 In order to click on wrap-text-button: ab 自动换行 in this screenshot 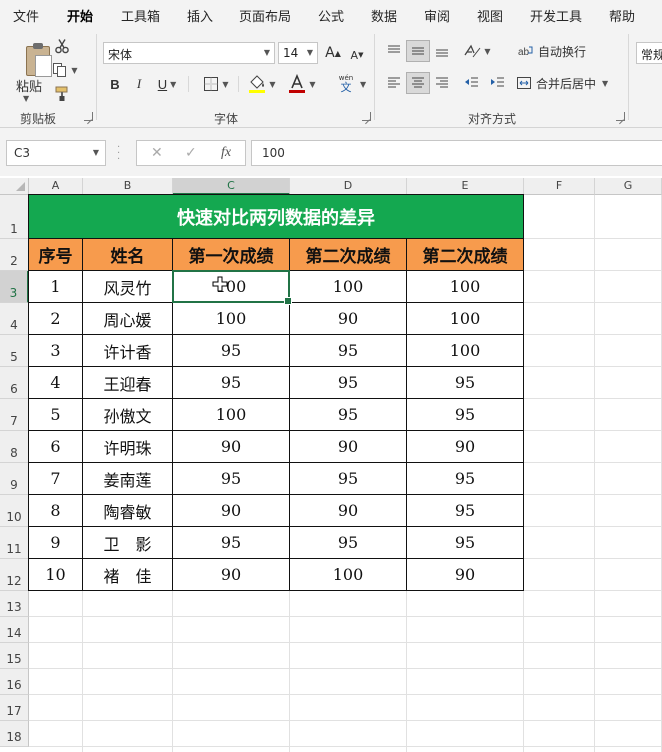, I will do `click(565, 51)`.